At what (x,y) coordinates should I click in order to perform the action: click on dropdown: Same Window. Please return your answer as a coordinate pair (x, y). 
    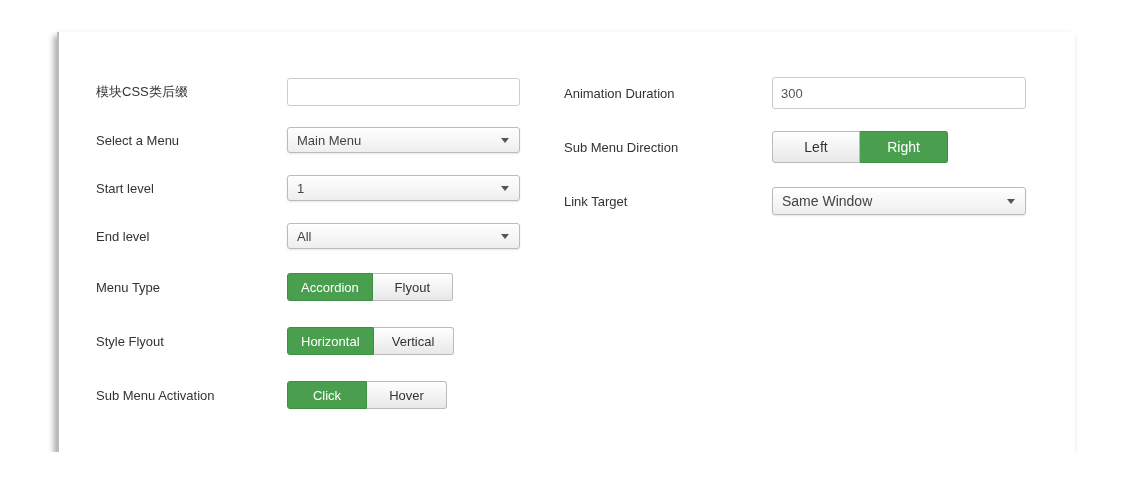
    Looking at the image, I should click on (899, 201).